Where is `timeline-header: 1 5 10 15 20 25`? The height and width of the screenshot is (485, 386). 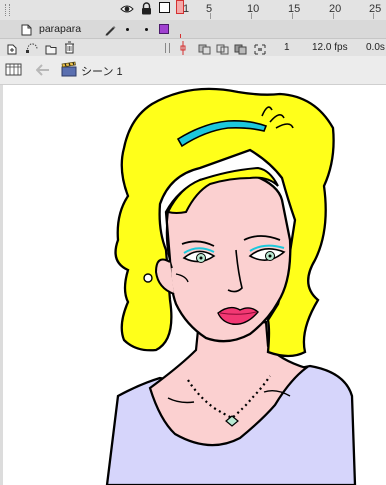 timeline-header: 1 5 10 15 20 25 is located at coordinates (193, 10).